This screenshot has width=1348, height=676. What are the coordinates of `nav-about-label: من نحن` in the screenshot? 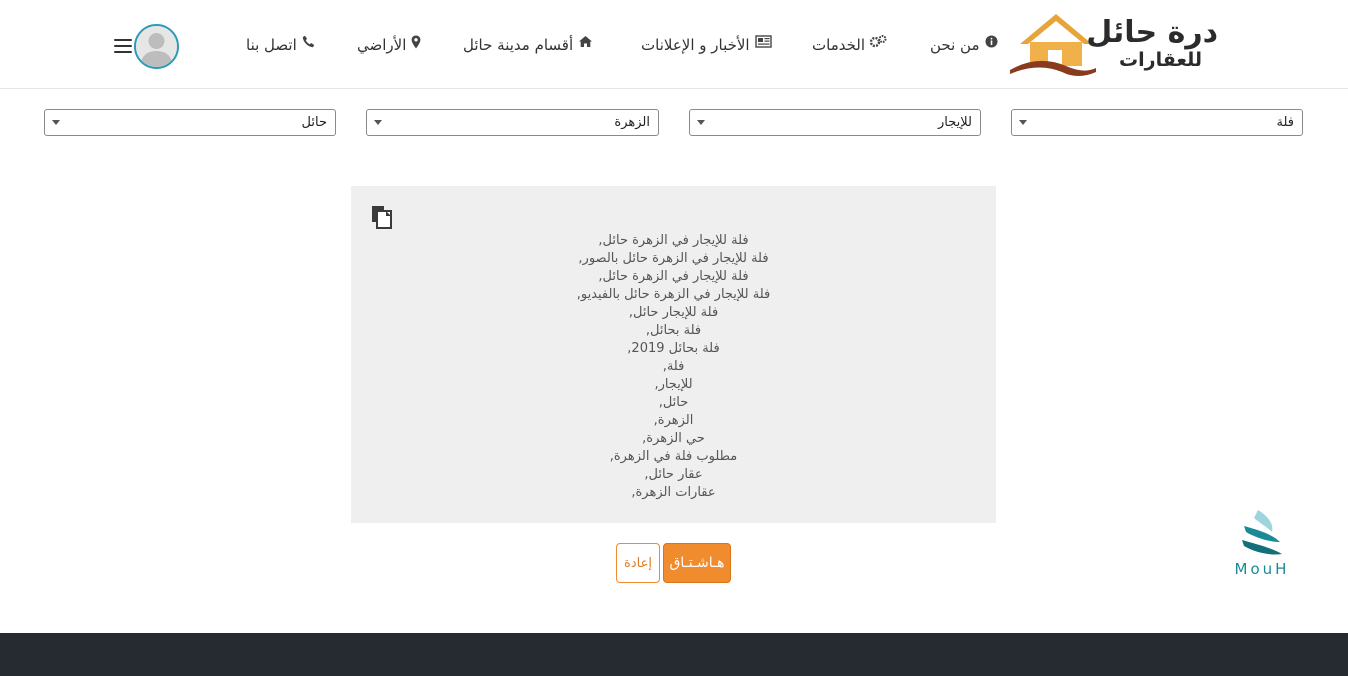 It's located at (955, 45).